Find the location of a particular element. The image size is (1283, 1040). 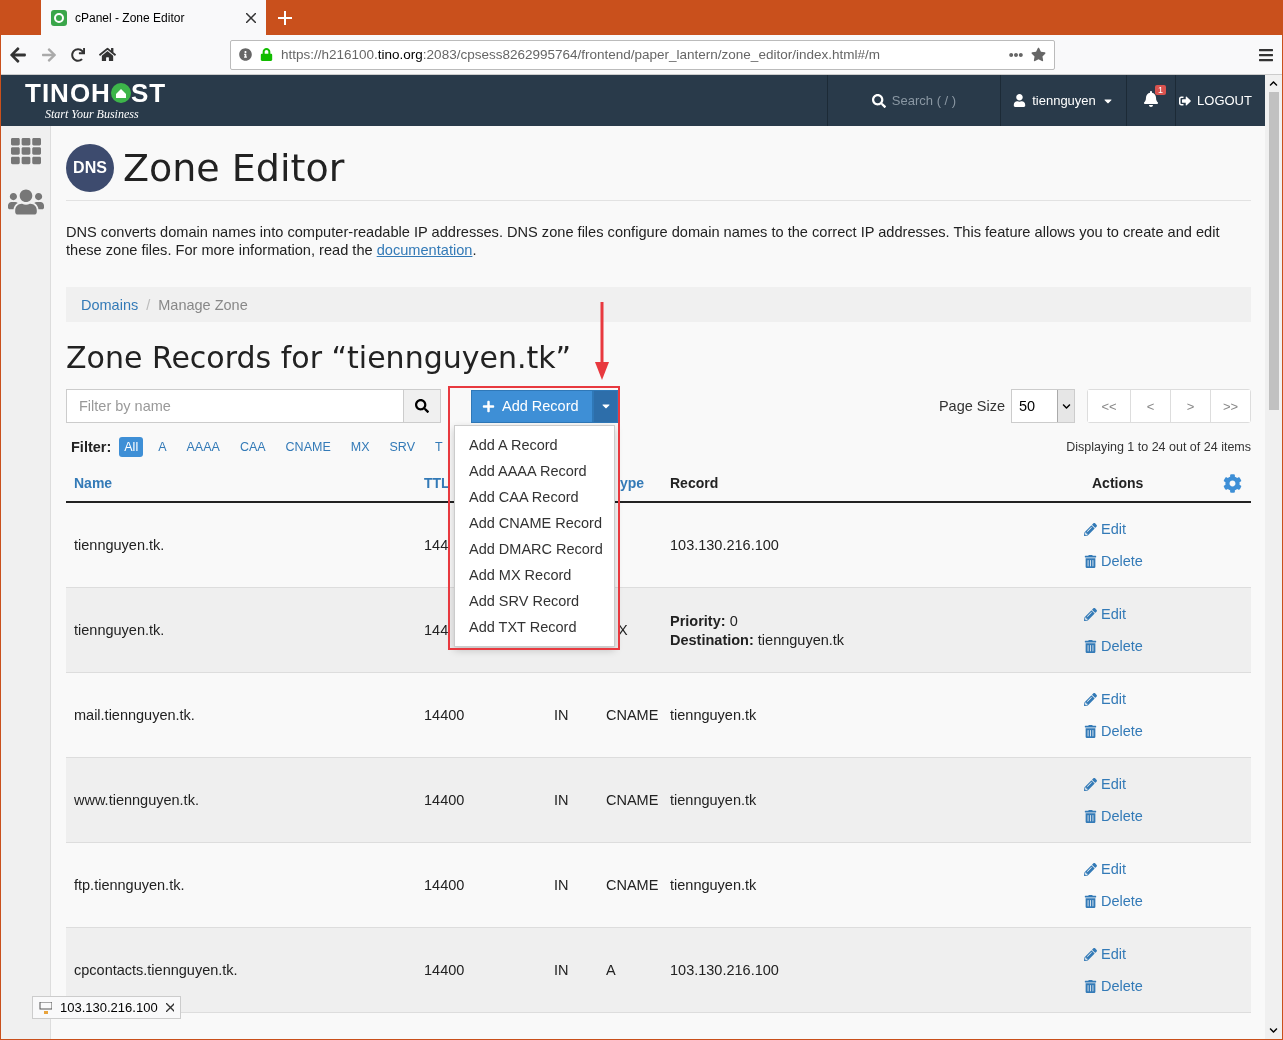

star-icon is located at coordinates (1038, 54).